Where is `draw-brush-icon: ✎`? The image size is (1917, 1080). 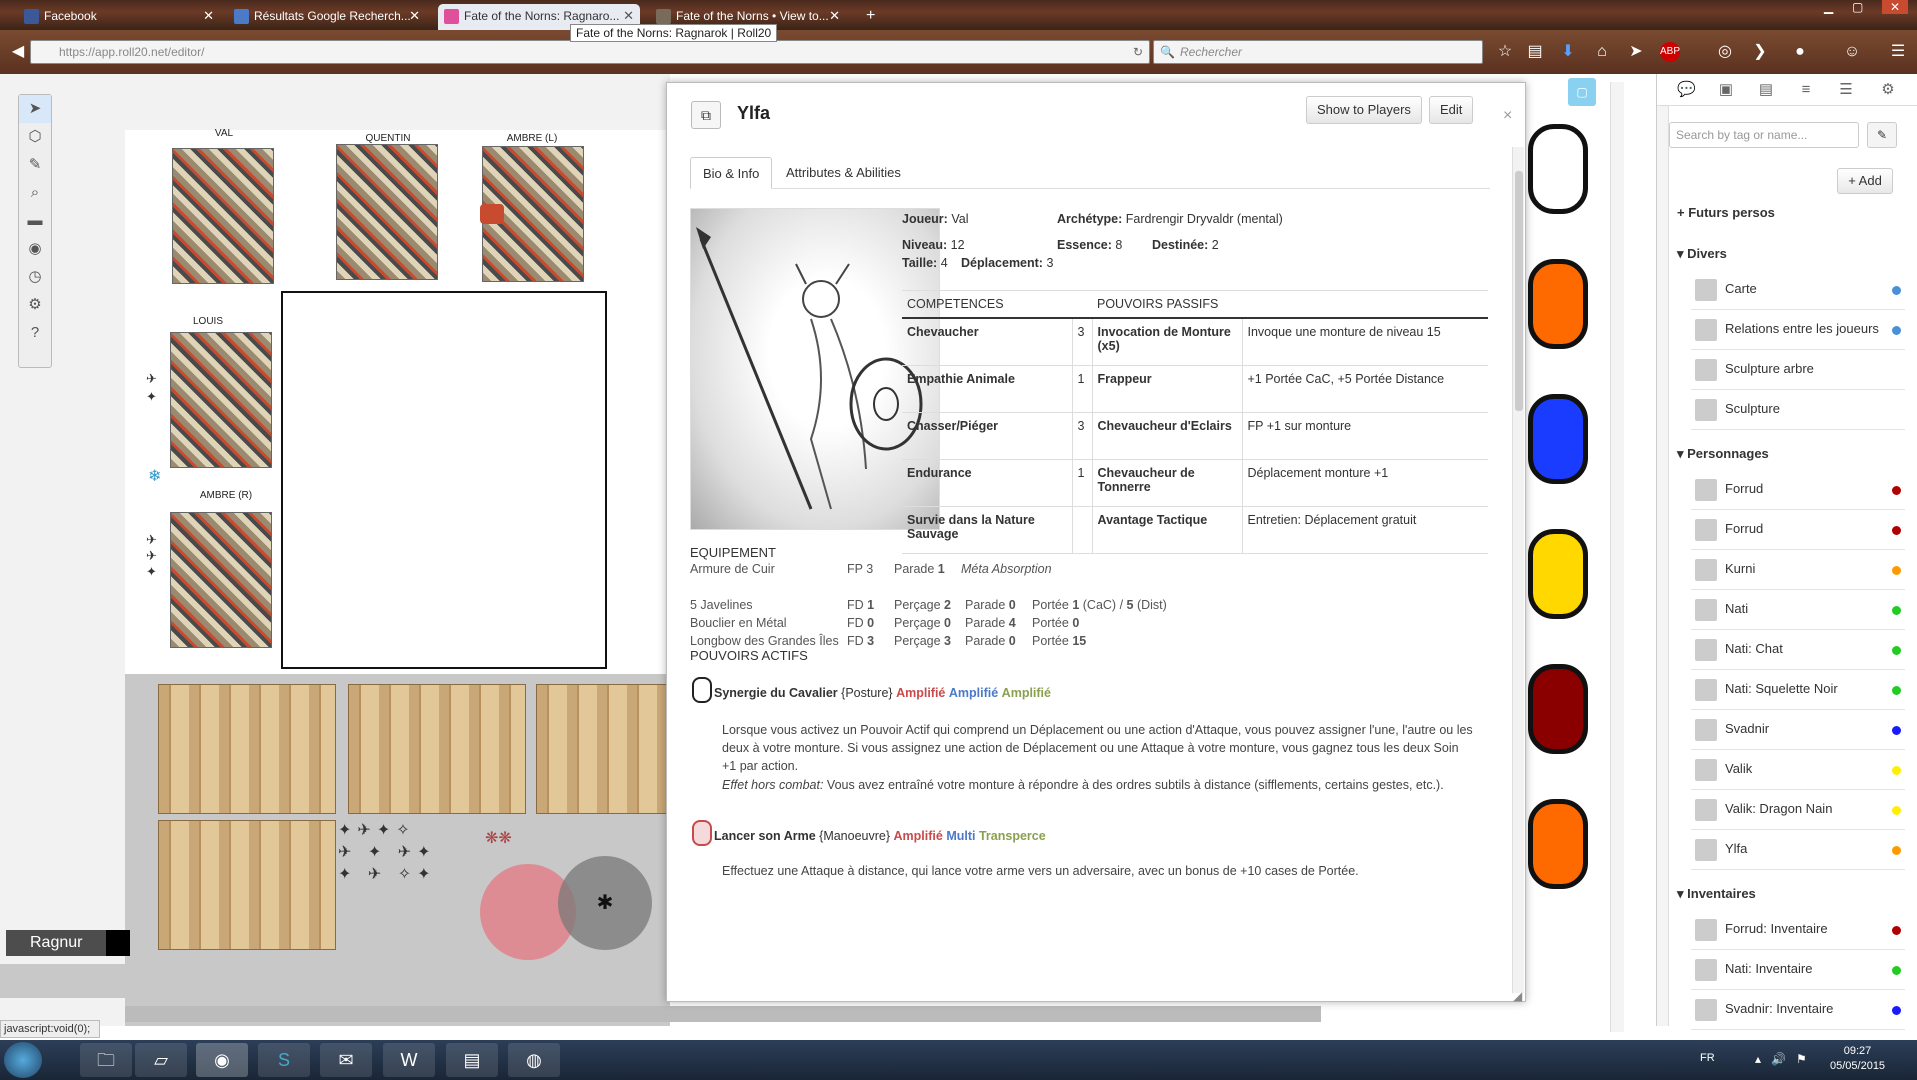 draw-brush-icon: ✎ is located at coordinates (35, 165).